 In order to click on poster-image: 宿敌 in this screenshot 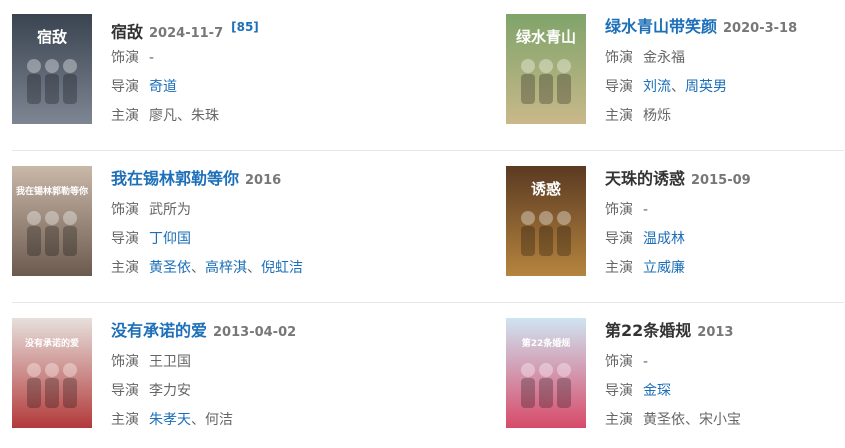, I will do `click(52, 69)`.